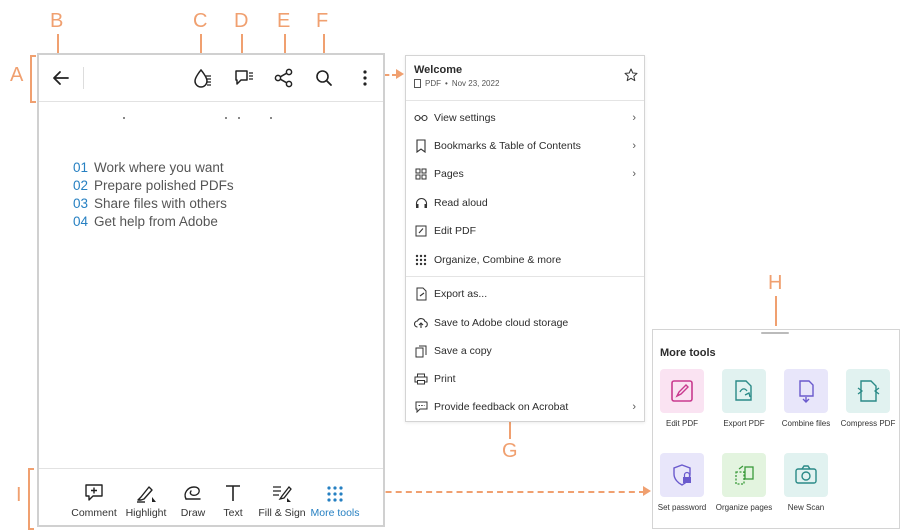 The image size is (900, 530). I want to click on menu-item-organize: Organize, Combine & more, so click(525, 260).